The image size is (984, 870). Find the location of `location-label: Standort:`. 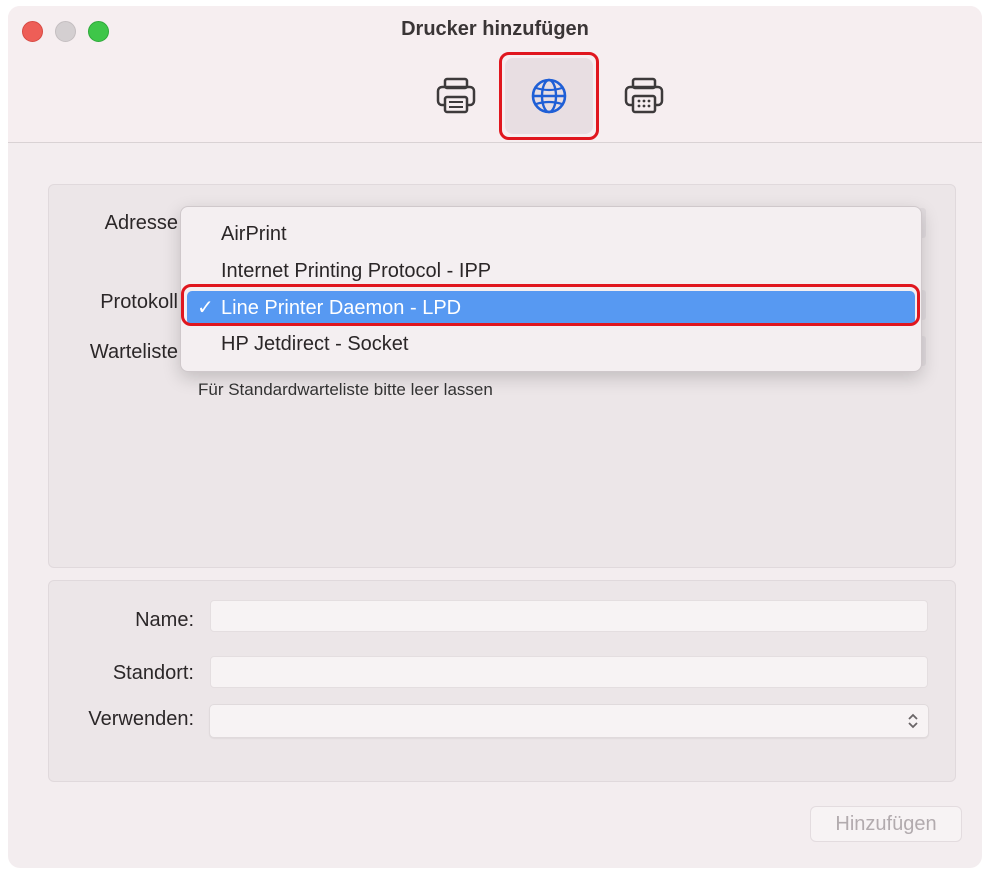

location-label: Standort: is located at coordinates (153, 673).